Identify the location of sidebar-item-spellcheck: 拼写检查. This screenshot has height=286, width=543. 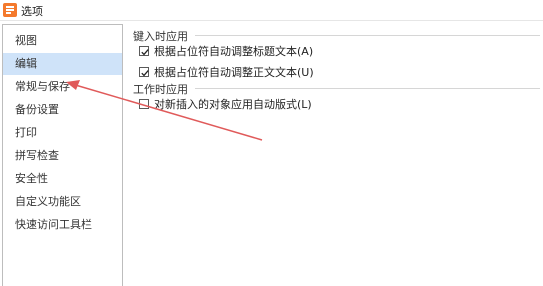
(62, 156).